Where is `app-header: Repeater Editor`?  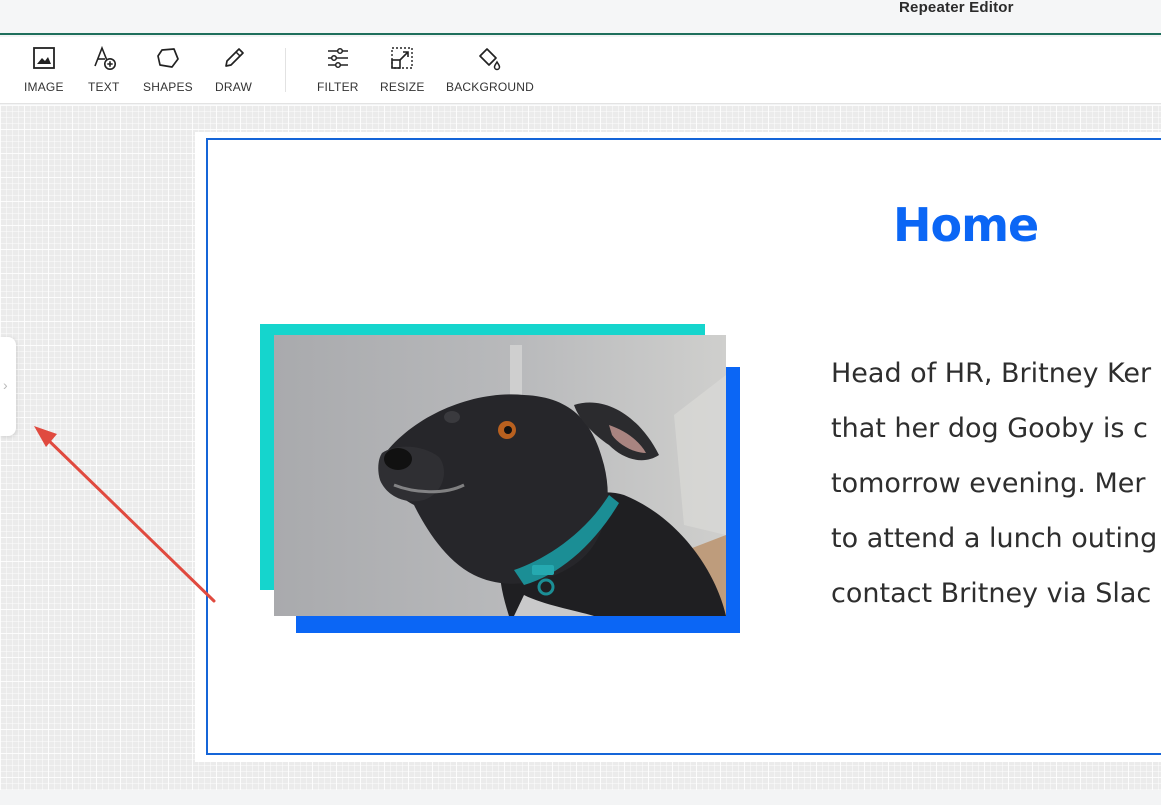
app-header: Repeater Editor is located at coordinates (580, 17).